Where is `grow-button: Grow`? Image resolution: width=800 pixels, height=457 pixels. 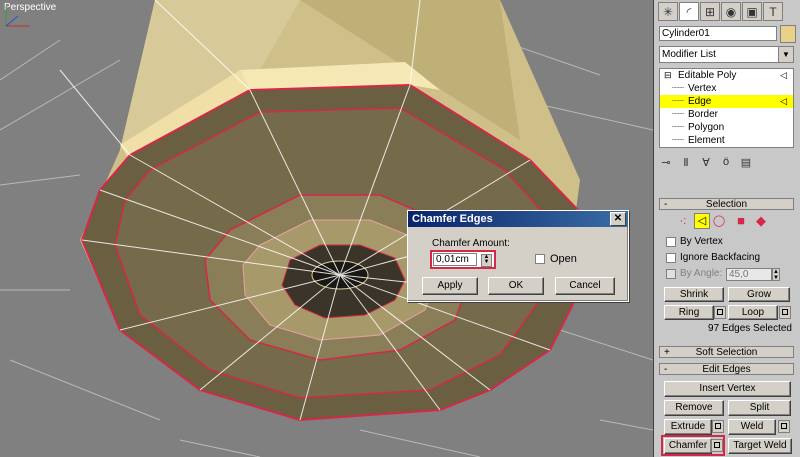 grow-button: Grow is located at coordinates (759, 294).